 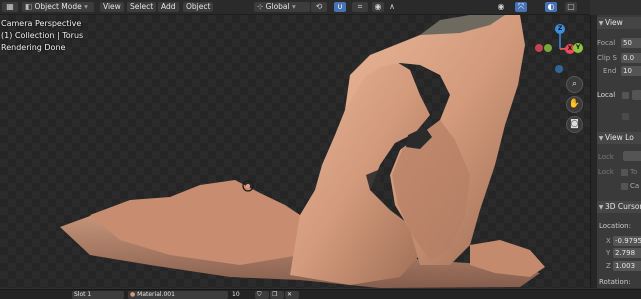 I want to click on eye-icon: ◉, so click(x=501, y=7).